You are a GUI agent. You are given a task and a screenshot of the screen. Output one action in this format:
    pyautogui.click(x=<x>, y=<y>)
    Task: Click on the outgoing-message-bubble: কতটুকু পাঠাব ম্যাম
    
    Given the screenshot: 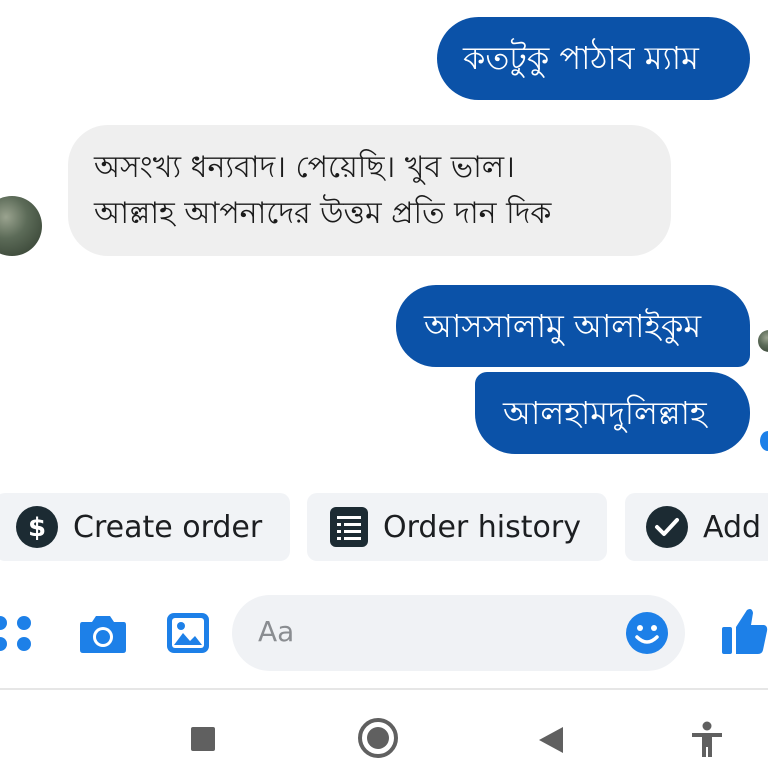 What is the action you would take?
    pyautogui.click(x=593, y=58)
    